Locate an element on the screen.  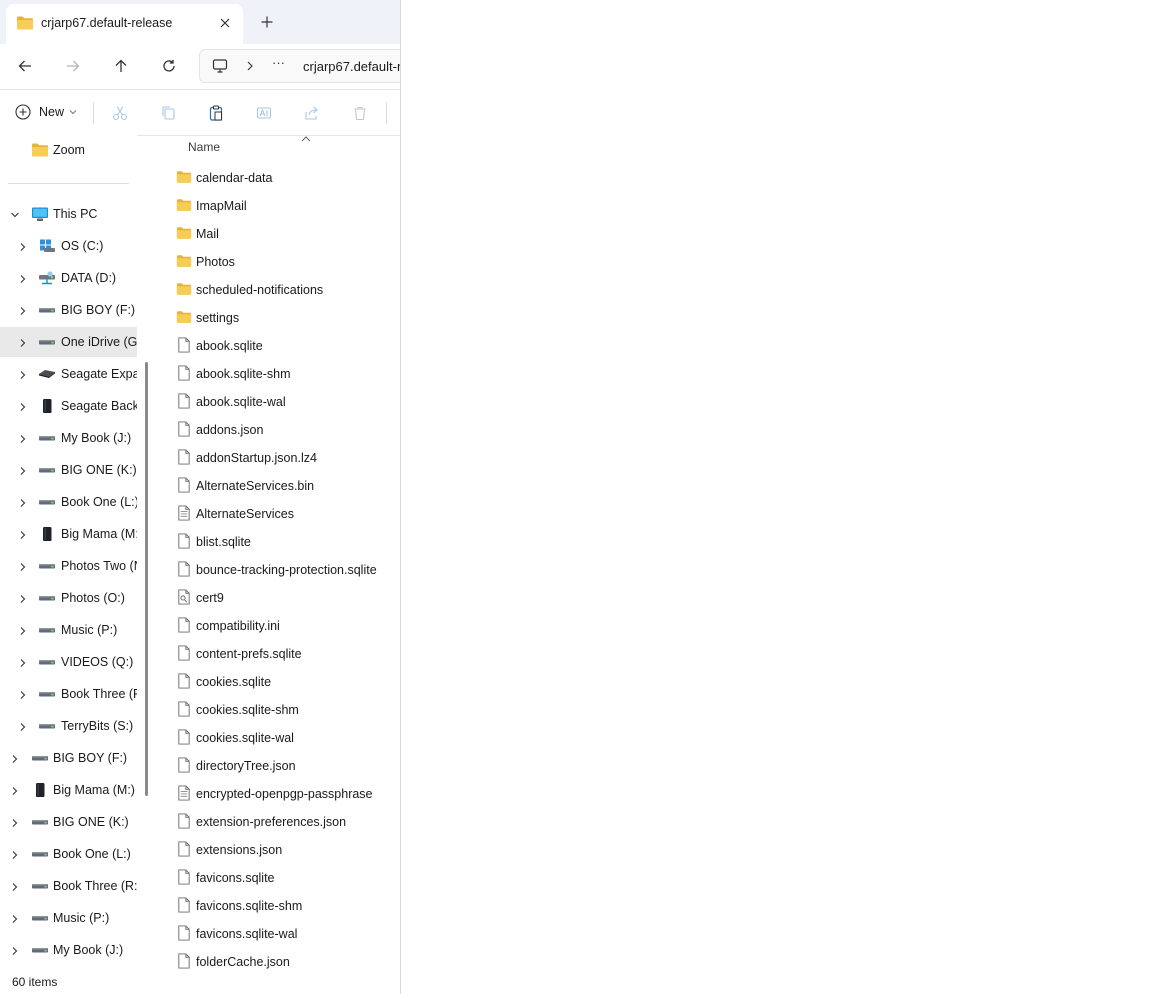
sidebar-item-os-c: OS (C:) is located at coordinates (68, 246).